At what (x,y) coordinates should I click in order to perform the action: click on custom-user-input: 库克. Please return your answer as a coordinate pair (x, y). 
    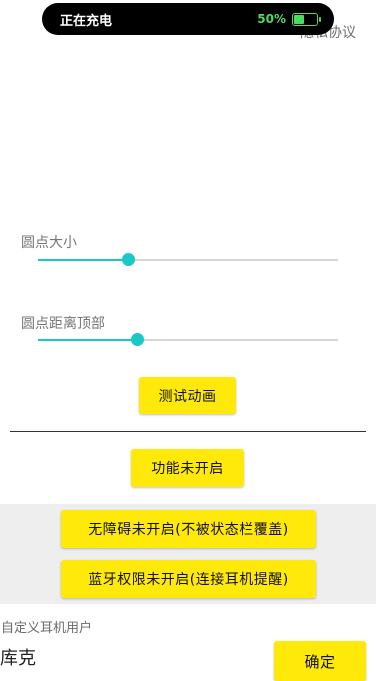
    Looking at the image, I should click on (130, 657).